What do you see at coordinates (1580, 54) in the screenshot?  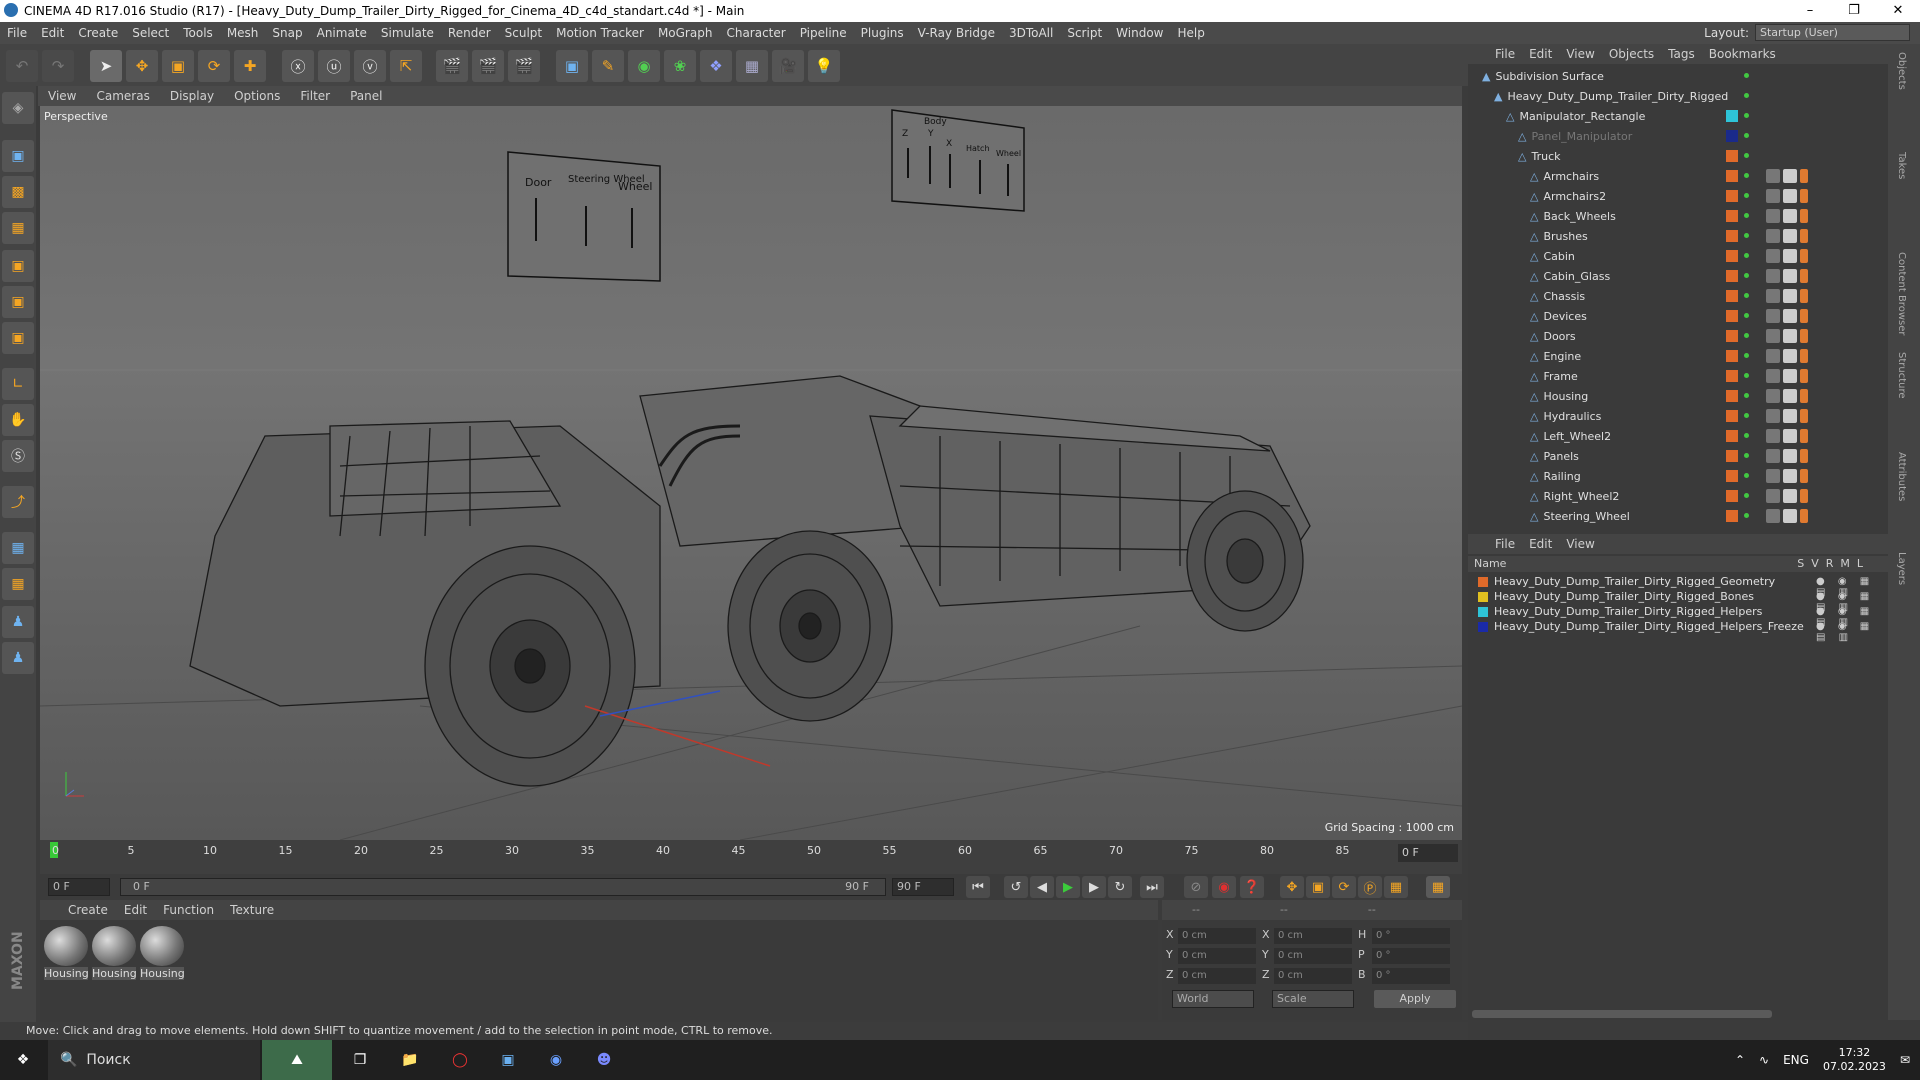 I see `objects-menu-view: View` at bounding box center [1580, 54].